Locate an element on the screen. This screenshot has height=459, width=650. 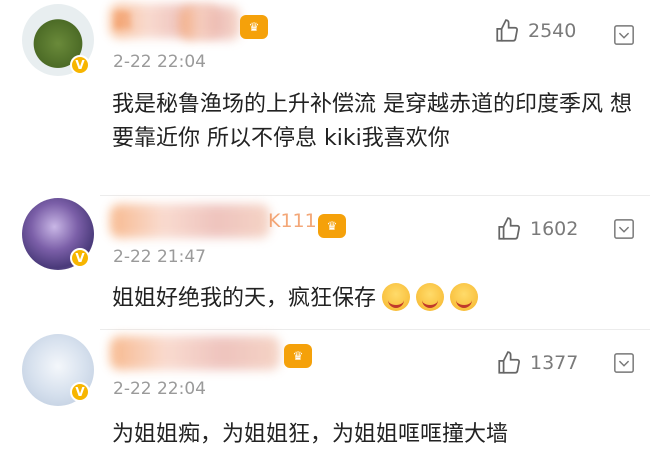
comment-text: 姐姐好绝我的天，疯狂保存 is located at coordinates (295, 299).